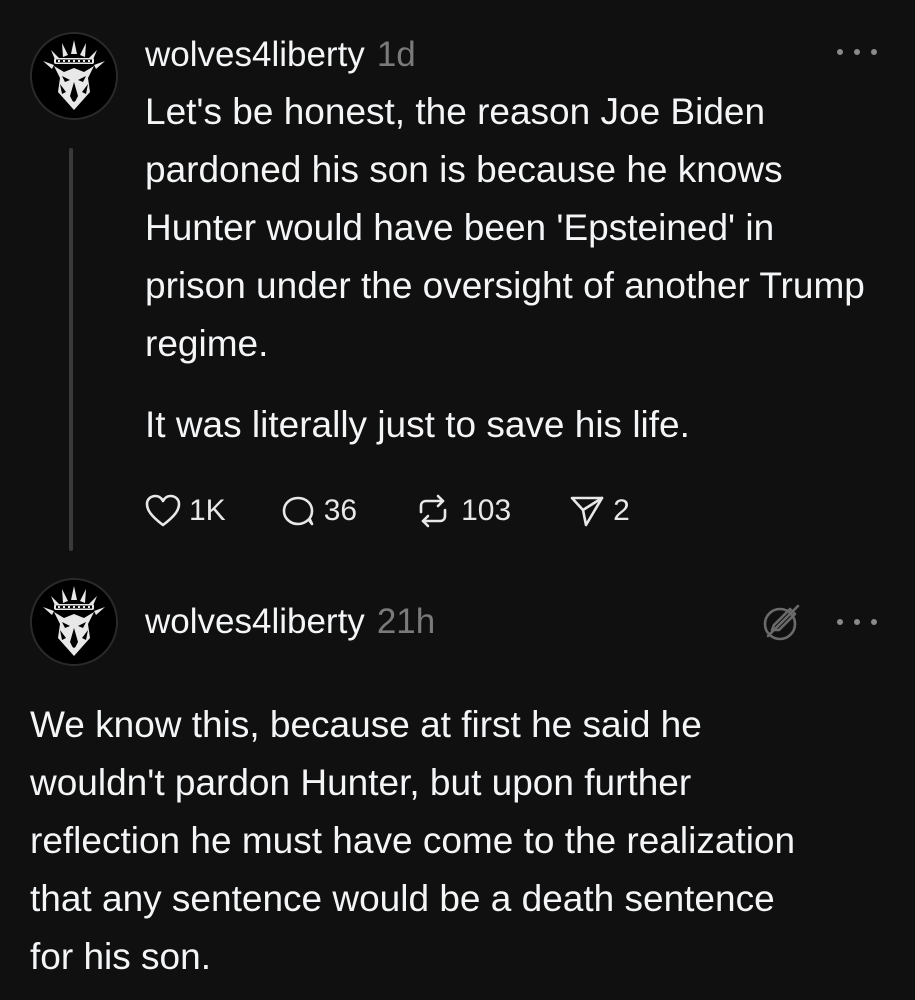  I want to click on timestamp: 1d, so click(396, 55).